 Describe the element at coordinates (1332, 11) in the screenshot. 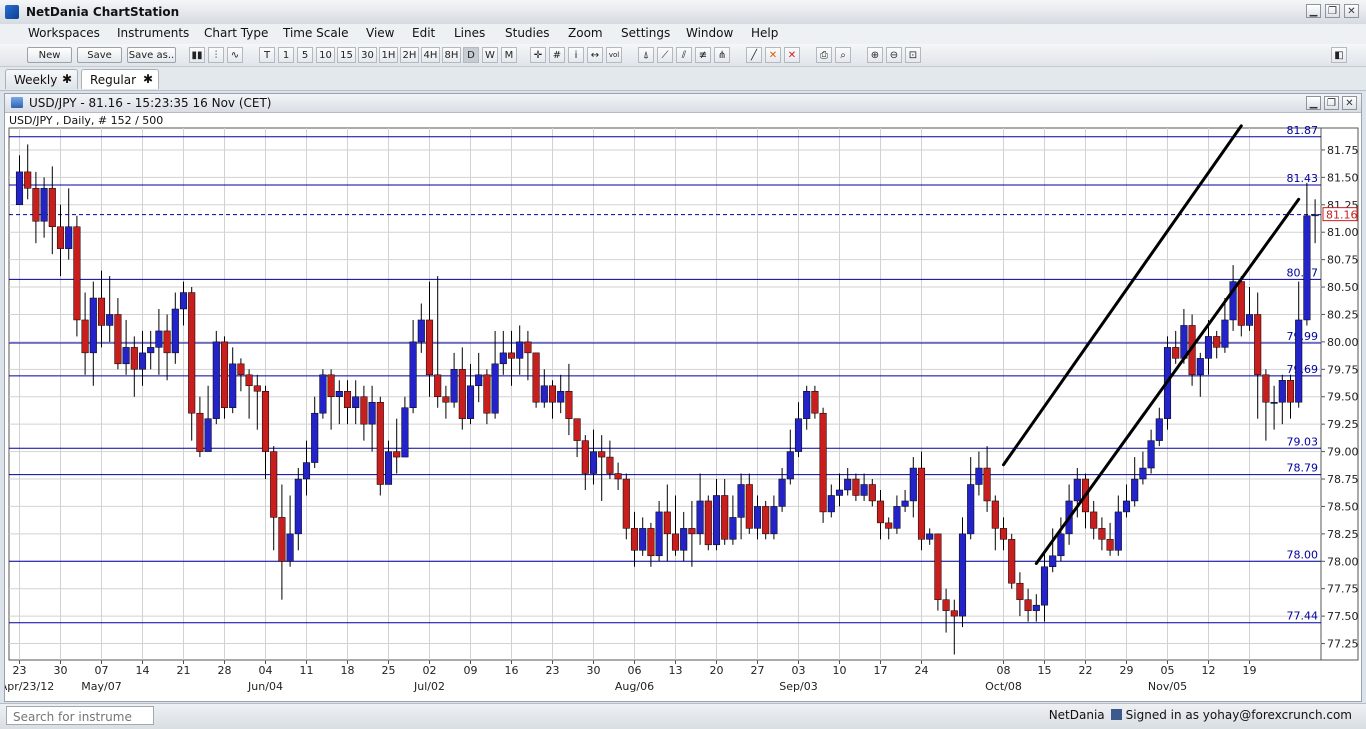

I see `restore-icon: ❐` at that location.